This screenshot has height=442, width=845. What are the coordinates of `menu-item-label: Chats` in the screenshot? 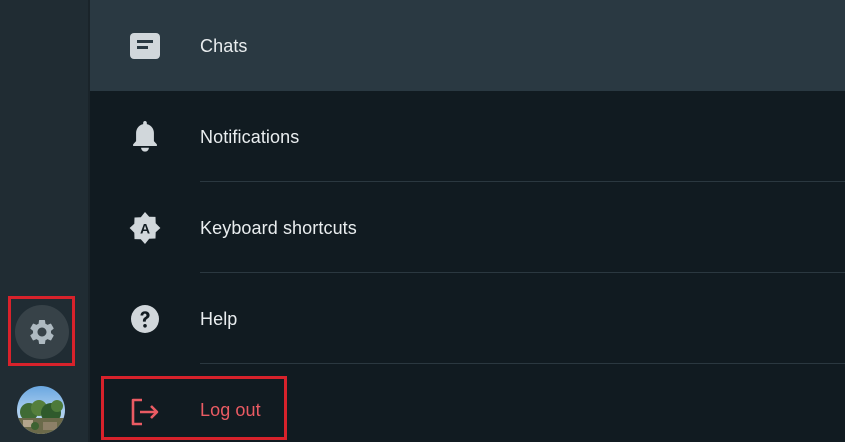 It's located at (224, 46).